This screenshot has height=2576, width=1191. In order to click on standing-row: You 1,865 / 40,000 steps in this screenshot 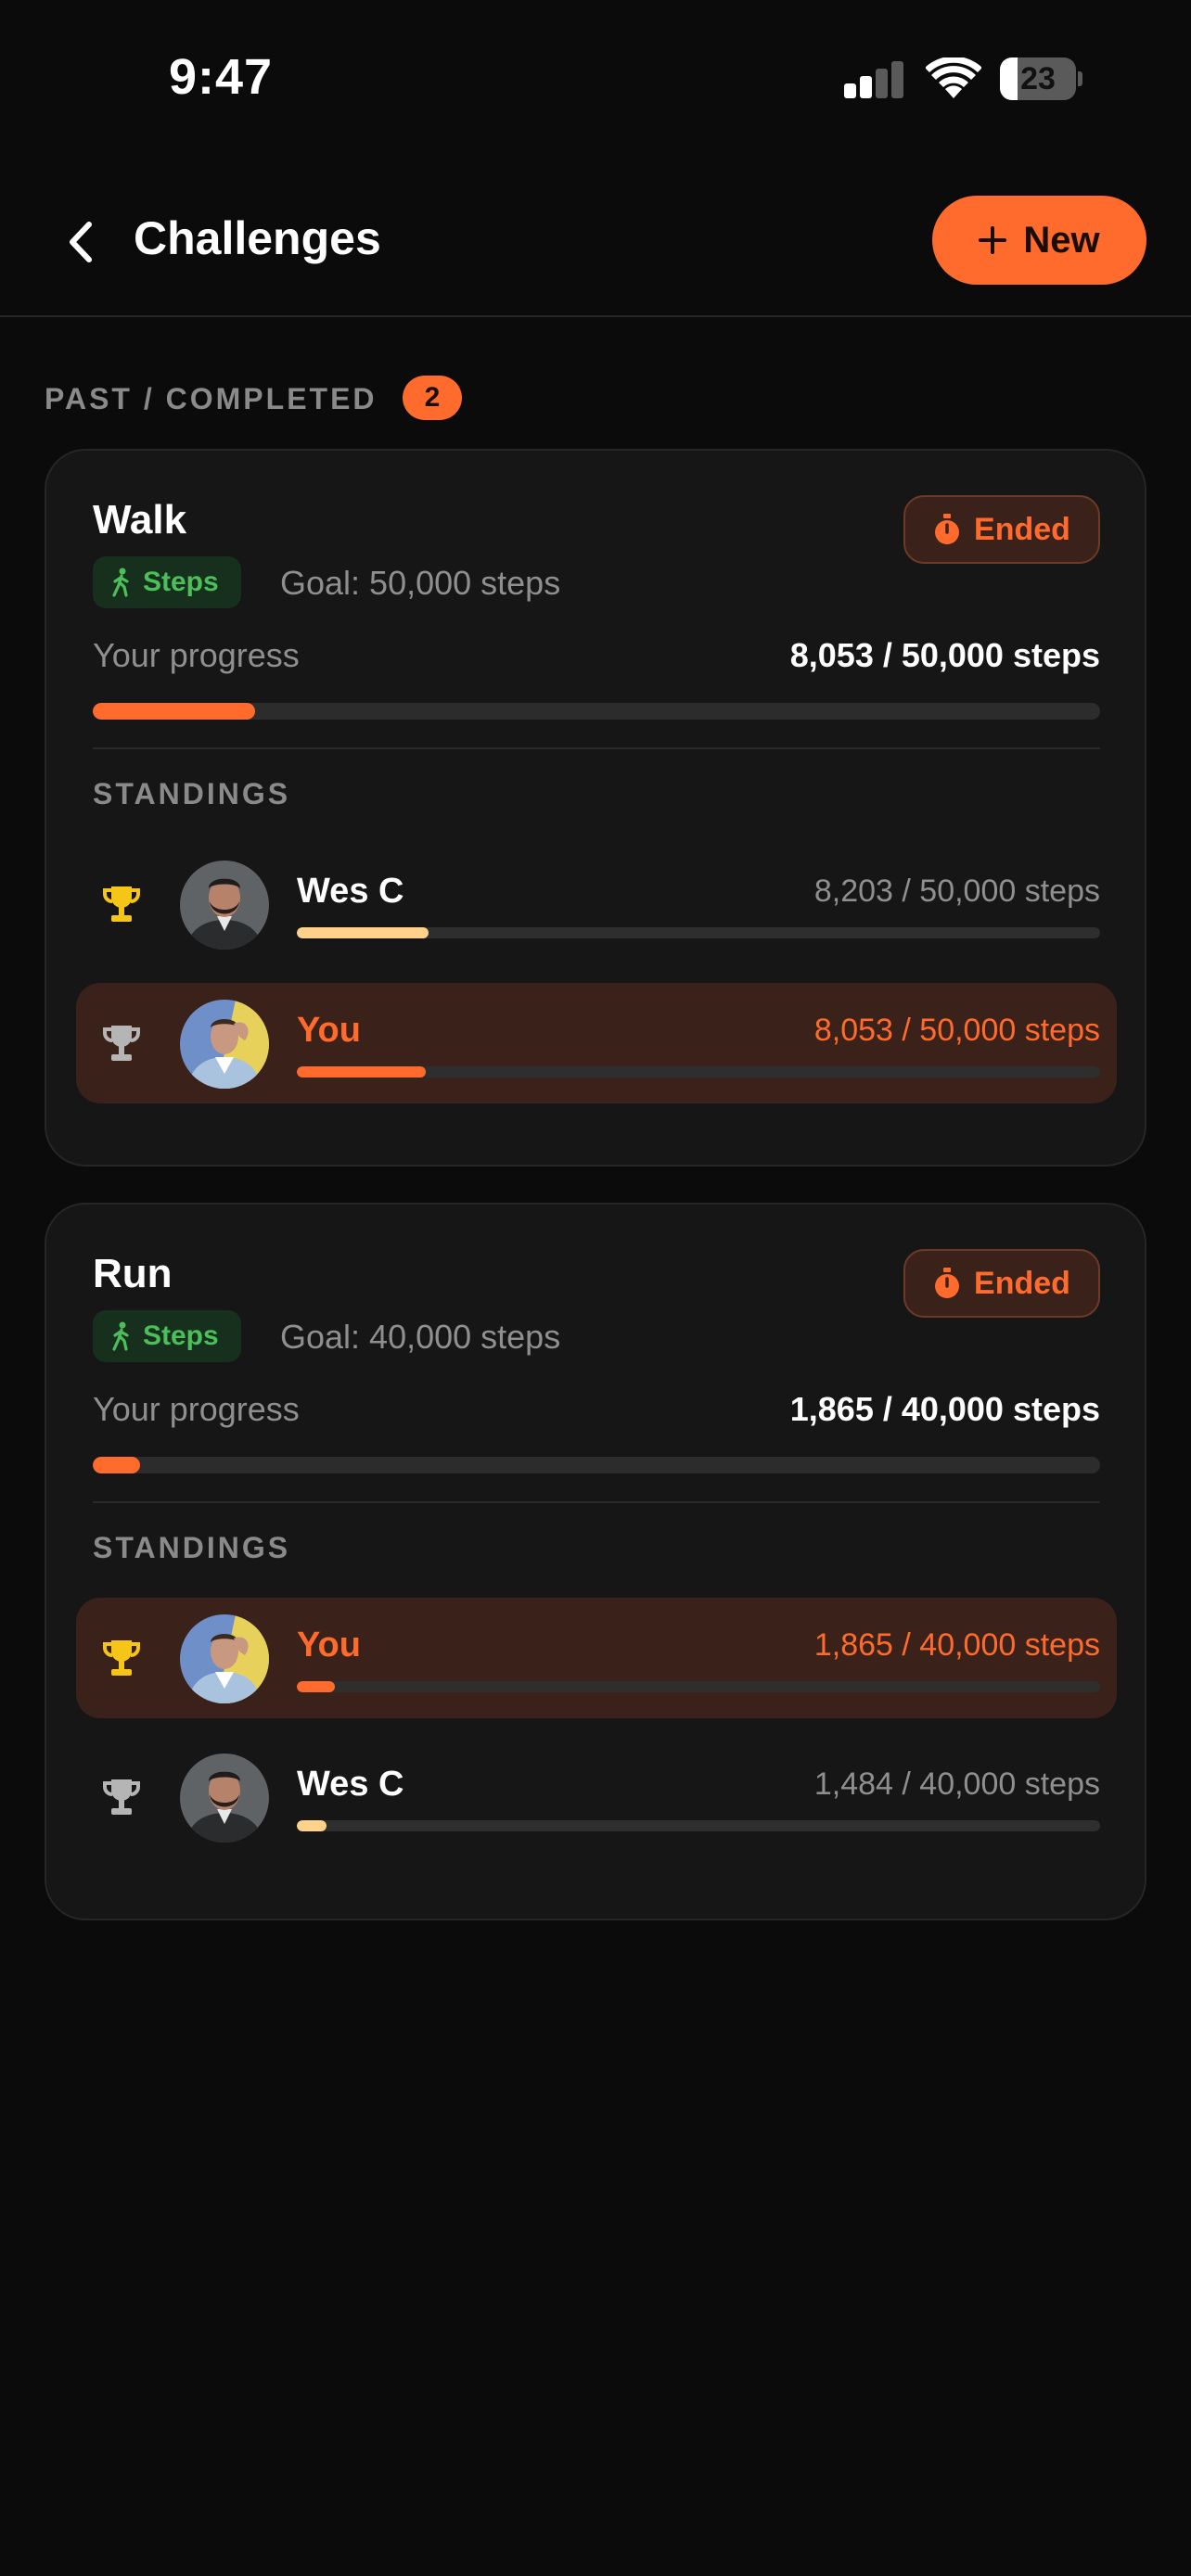, I will do `click(597, 1658)`.